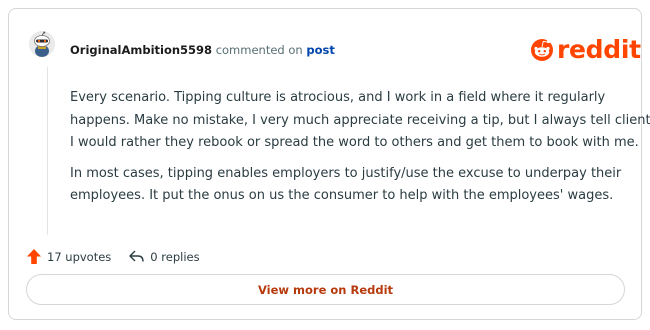 The image size is (650, 330). I want to click on upvote-arrow-icon, so click(34, 256).